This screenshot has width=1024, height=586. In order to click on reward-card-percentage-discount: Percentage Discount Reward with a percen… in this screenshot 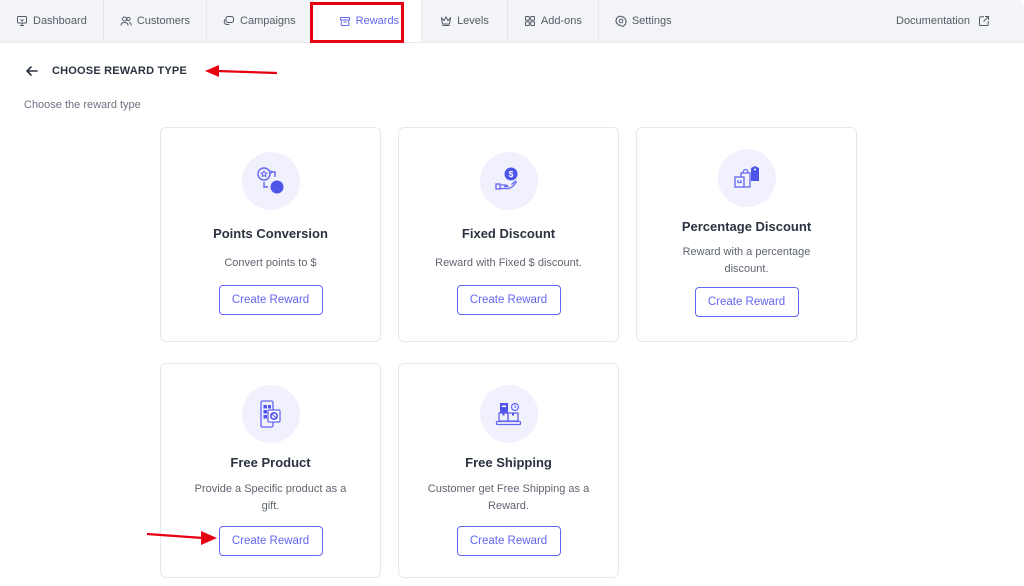, I will do `click(746, 234)`.